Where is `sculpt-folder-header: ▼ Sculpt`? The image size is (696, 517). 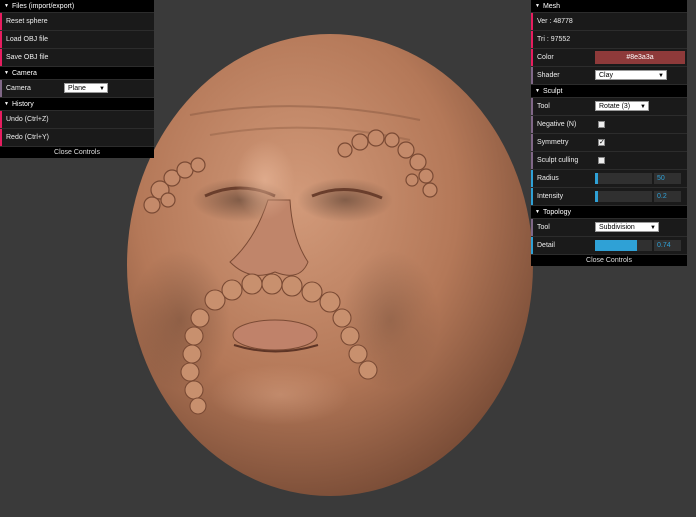 sculpt-folder-header: ▼ Sculpt is located at coordinates (609, 91).